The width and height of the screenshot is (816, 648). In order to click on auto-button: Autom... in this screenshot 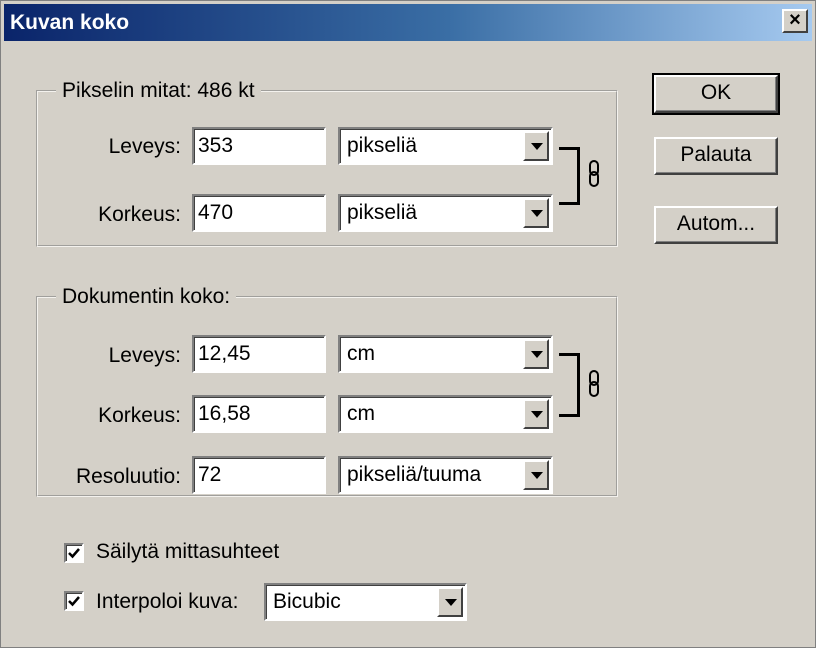, I will do `click(716, 225)`.